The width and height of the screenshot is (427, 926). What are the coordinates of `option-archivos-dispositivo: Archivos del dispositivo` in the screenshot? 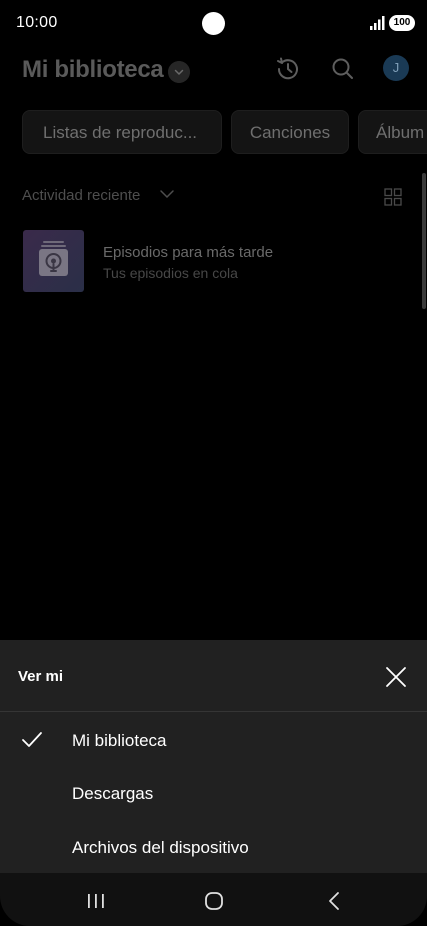 It's located at (160, 848).